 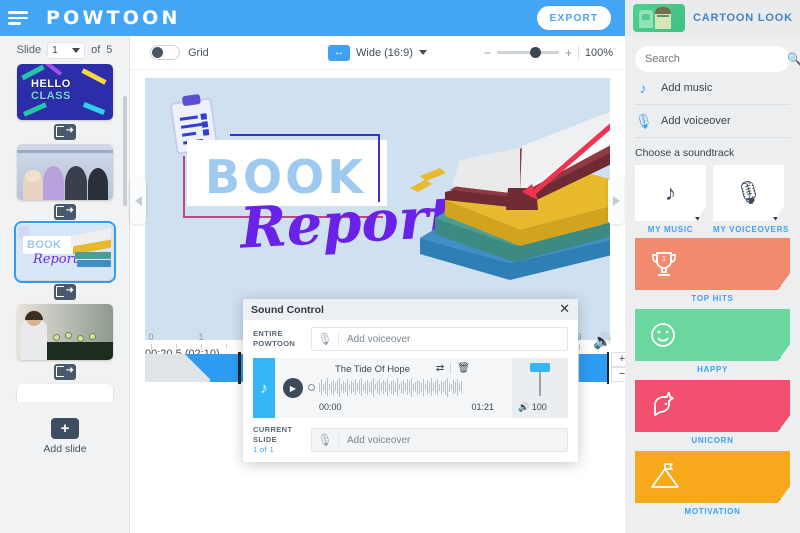 I want to click on motivation-card, so click(x=712, y=477).